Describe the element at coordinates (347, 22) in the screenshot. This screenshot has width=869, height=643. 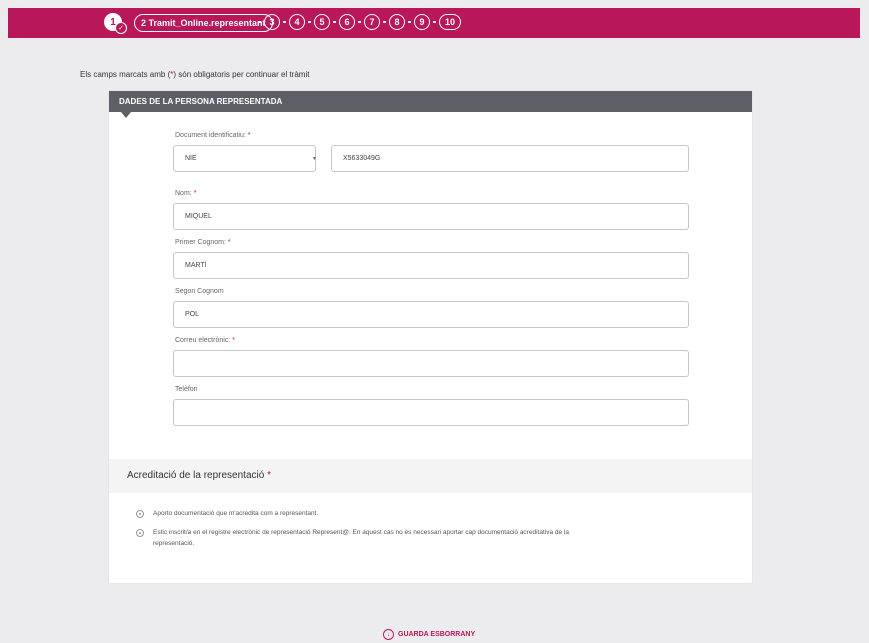
I see `step-6: 6` at that location.